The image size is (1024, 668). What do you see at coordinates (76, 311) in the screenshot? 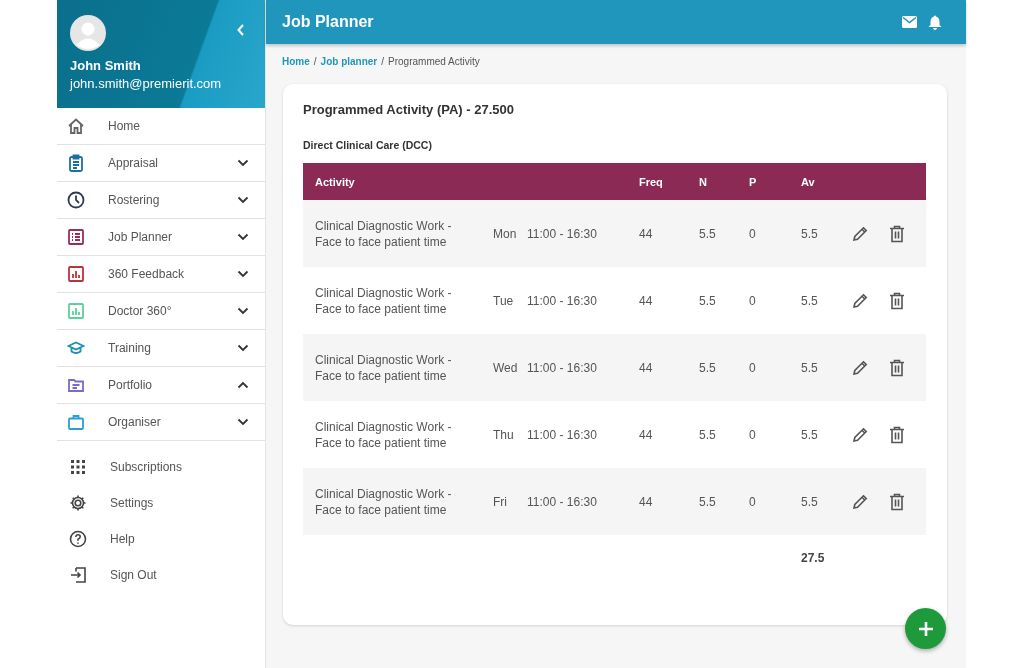
I see `bar-chart-icon` at bounding box center [76, 311].